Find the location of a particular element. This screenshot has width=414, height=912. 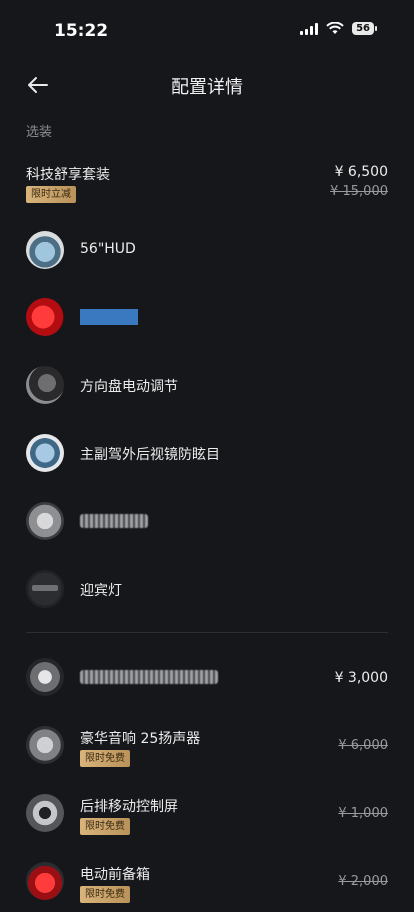

package-name: 科技舒享套装 is located at coordinates (68, 175).